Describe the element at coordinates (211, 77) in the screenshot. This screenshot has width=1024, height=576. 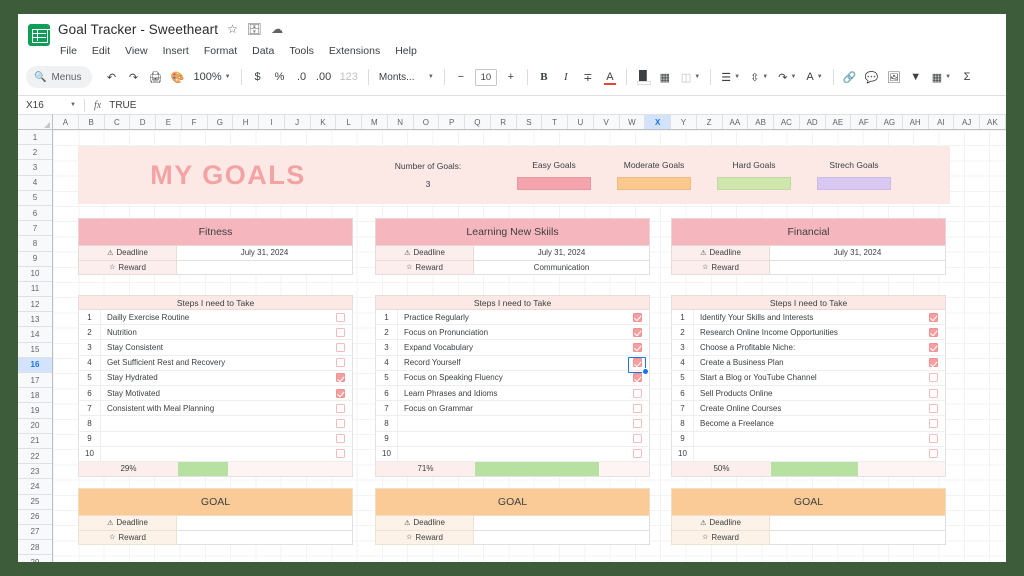
I see `zoom-selector: 100% ▼` at that location.